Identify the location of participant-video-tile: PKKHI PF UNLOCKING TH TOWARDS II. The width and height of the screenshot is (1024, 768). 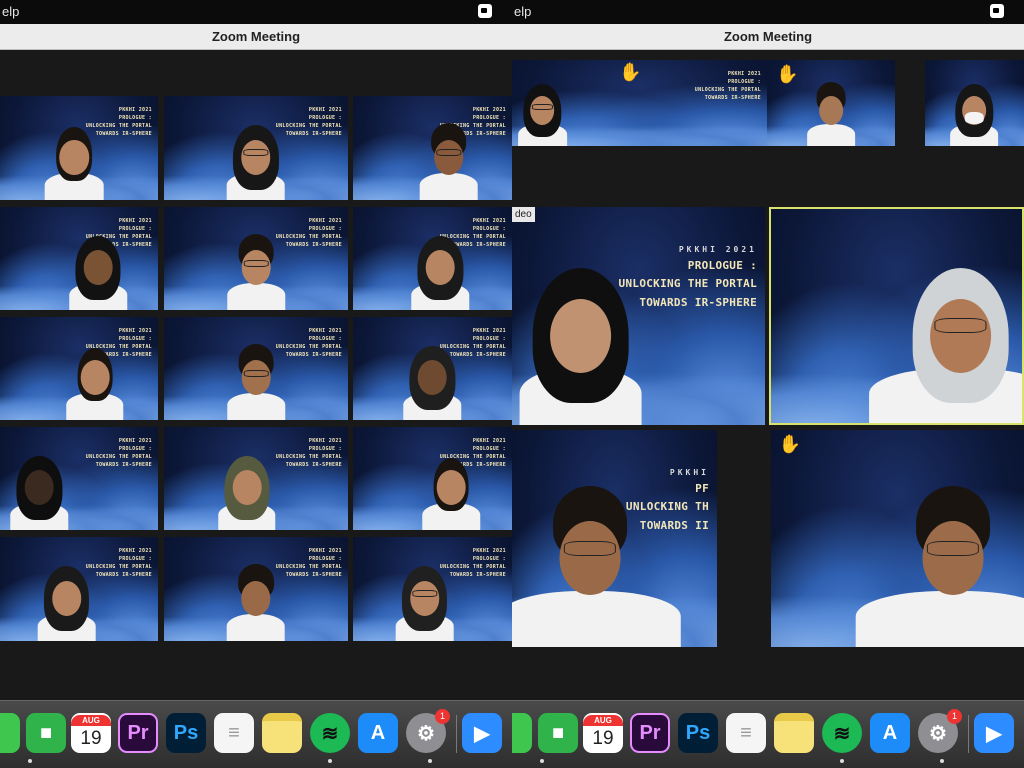
(614, 538).